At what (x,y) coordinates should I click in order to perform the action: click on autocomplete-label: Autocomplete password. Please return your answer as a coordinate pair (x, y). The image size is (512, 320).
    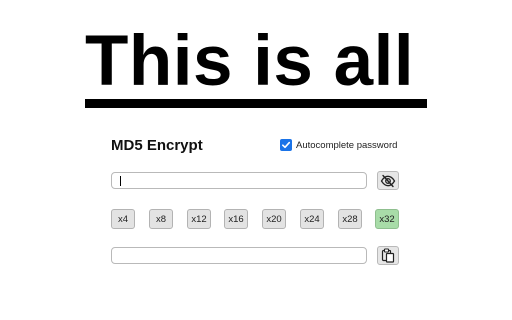
    Looking at the image, I should click on (347, 145).